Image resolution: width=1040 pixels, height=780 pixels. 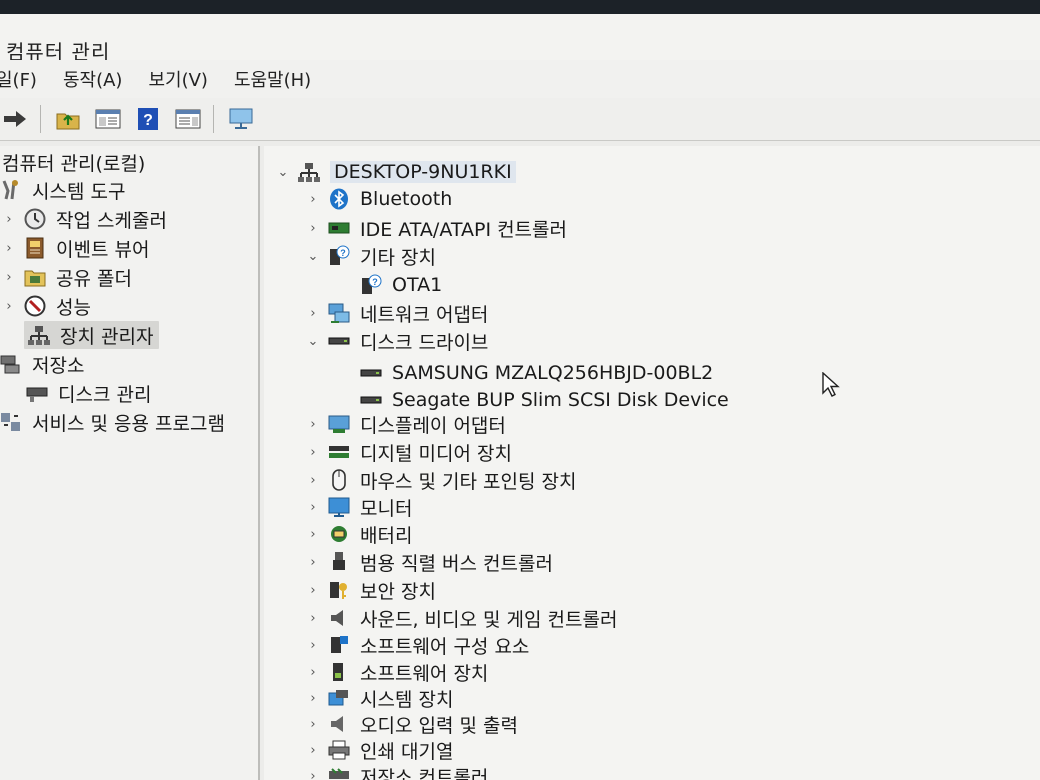 What do you see at coordinates (379, 698) in the screenshot?
I see `device-category: › 시스템 장치` at bounding box center [379, 698].